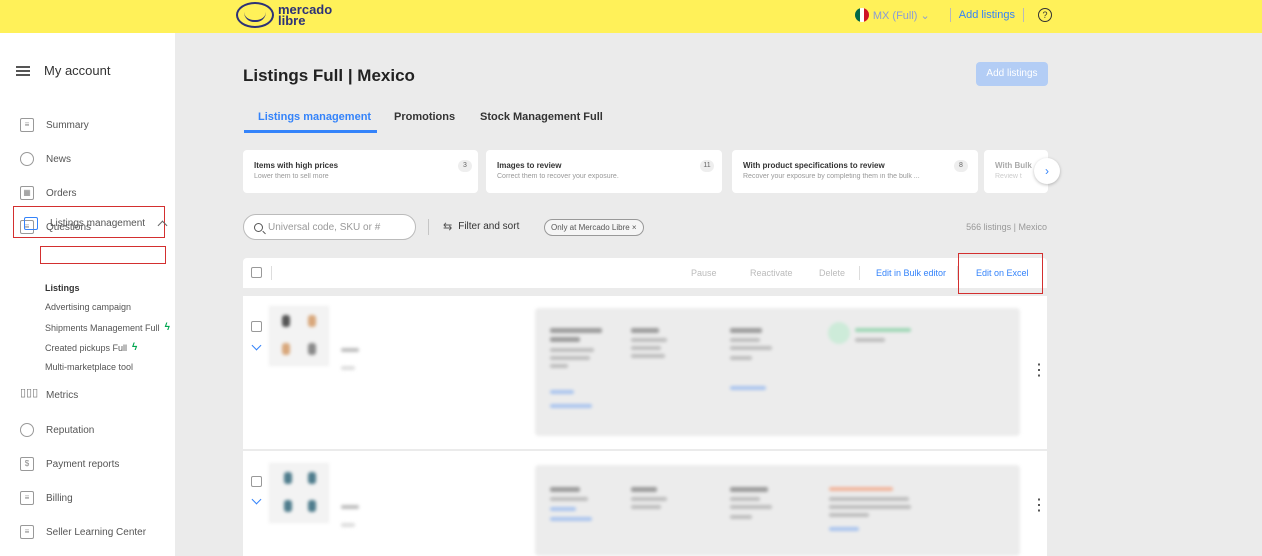 The image size is (1262, 556). What do you see at coordinates (953, 15) in the screenshot?
I see `header-actions: MX (Full) ⌄ Add listings ?` at bounding box center [953, 15].